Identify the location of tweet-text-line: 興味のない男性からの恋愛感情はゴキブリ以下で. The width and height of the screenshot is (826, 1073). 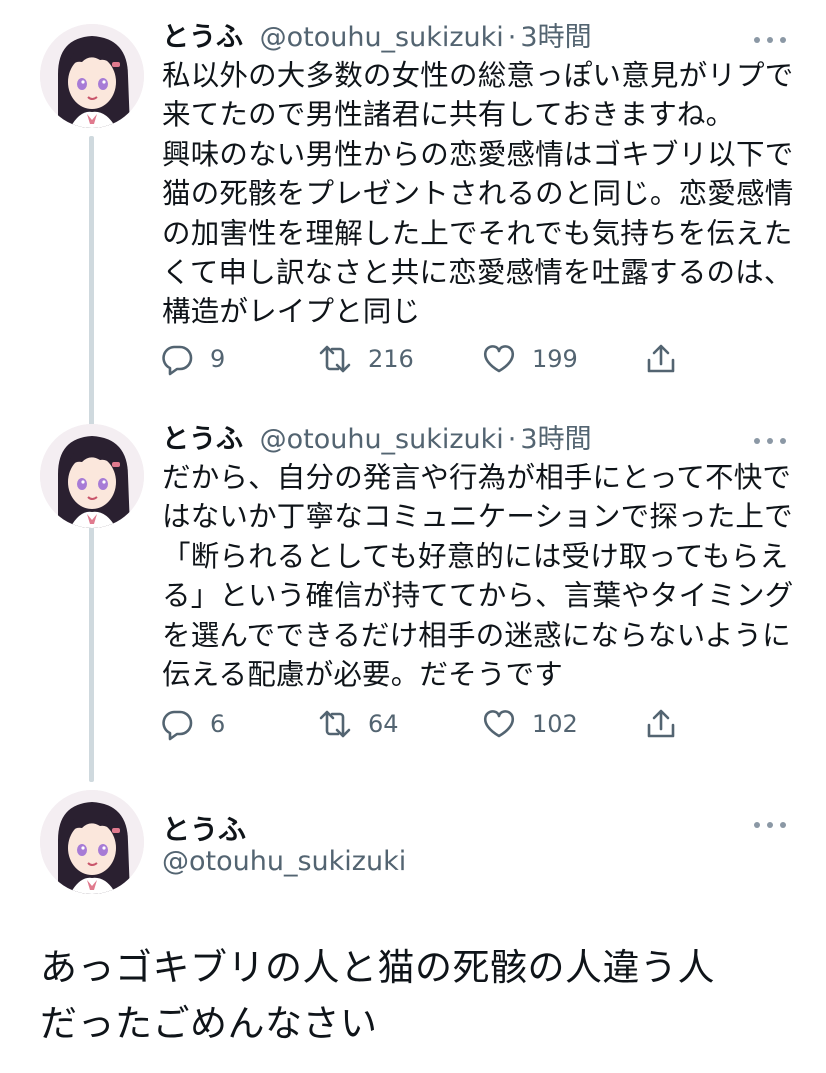
(478, 154).